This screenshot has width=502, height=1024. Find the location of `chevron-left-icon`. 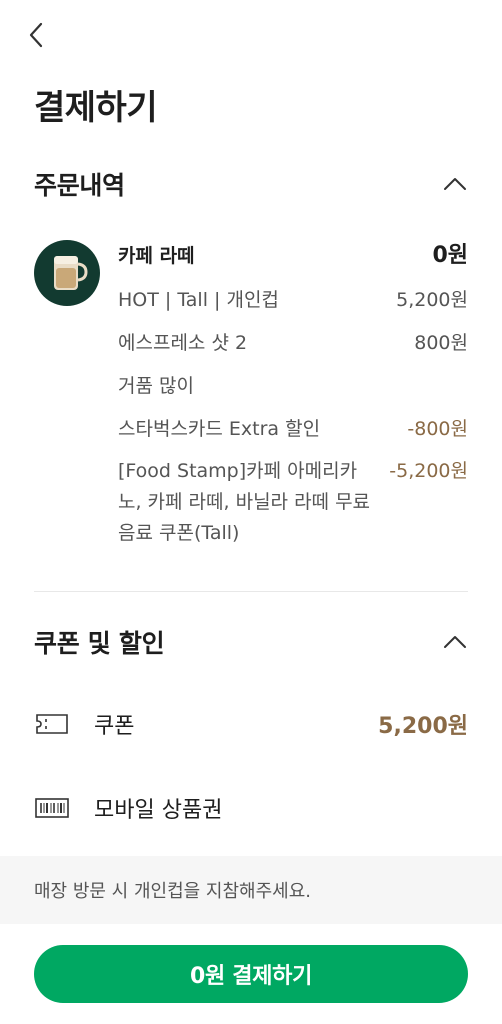

chevron-left-icon is located at coordinates (36, 35).